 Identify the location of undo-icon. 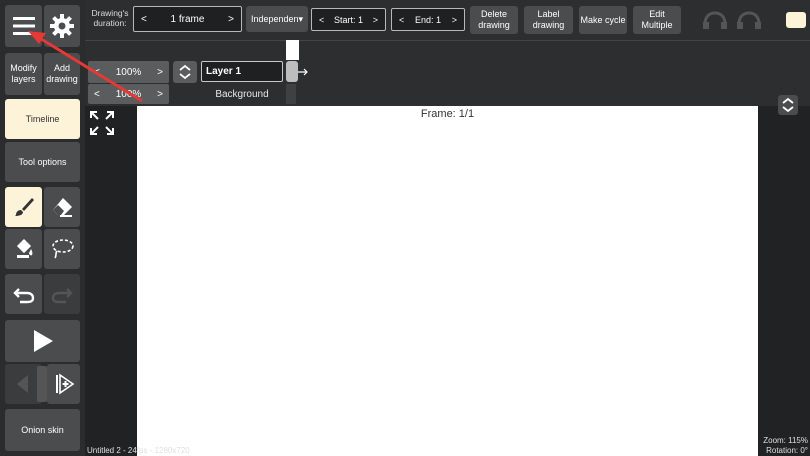
(23, 296).